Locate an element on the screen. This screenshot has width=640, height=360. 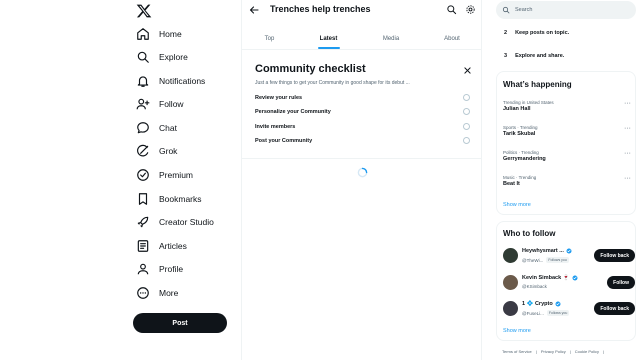
profile-icon is located at coordinates (143, 269).